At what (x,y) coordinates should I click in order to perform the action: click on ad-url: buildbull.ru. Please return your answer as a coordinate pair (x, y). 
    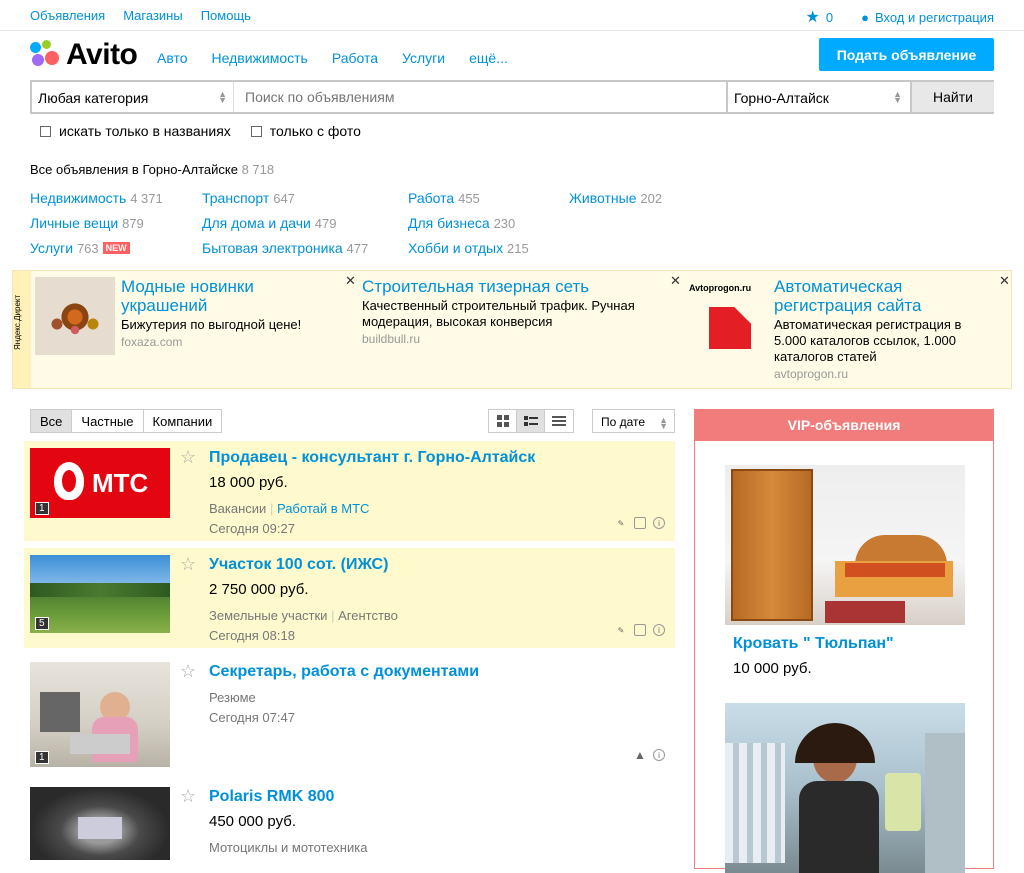
    Looking at the image, I should click on (512, 339).